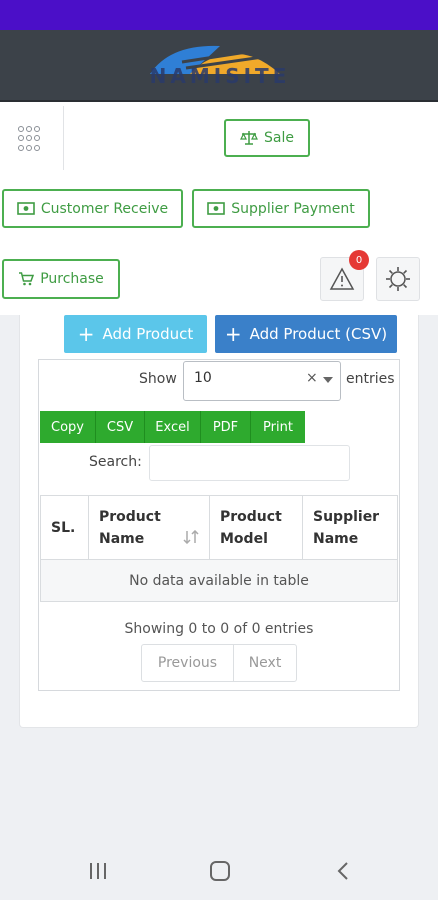 The height and width of the screenshot is (900, 438). I want to click on add-product-csv-button: + Add Product (CSV), so click(306, 334).